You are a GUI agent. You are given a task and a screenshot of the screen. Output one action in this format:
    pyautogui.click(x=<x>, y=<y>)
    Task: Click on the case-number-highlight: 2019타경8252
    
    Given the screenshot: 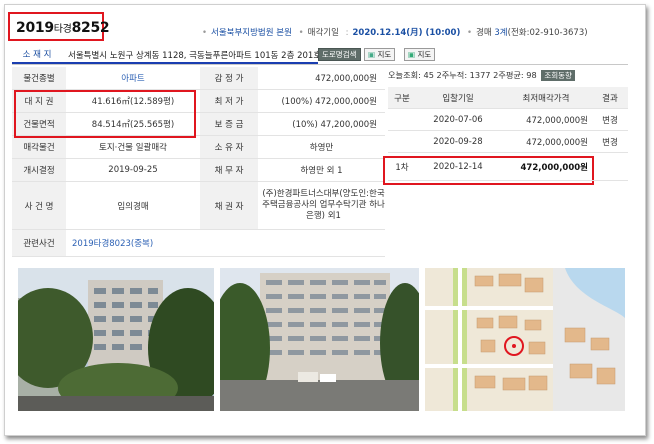 What is the action you would take?
    pyautogui.click(x=59, y=26)
    